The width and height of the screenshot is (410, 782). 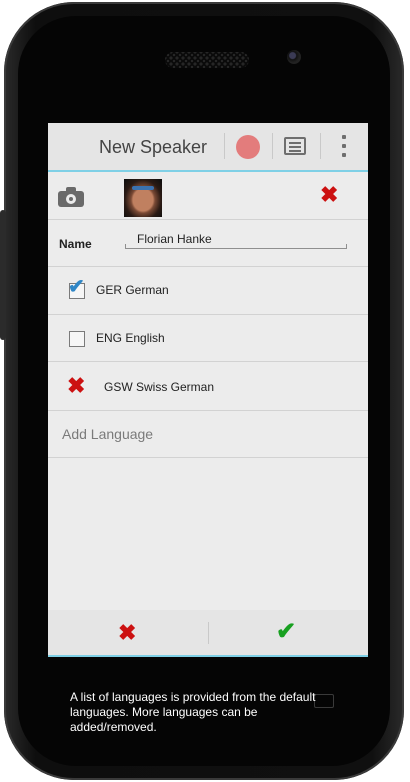 I want to click on language-checkbox-ger: ✔, so click(x=76, y=288).